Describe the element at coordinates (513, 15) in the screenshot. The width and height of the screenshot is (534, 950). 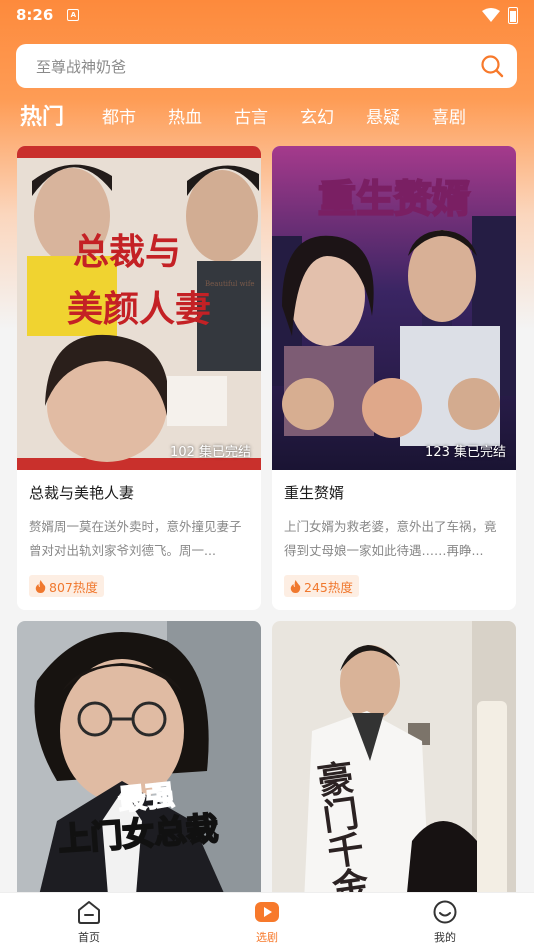
I see `battery-icon` at that location.